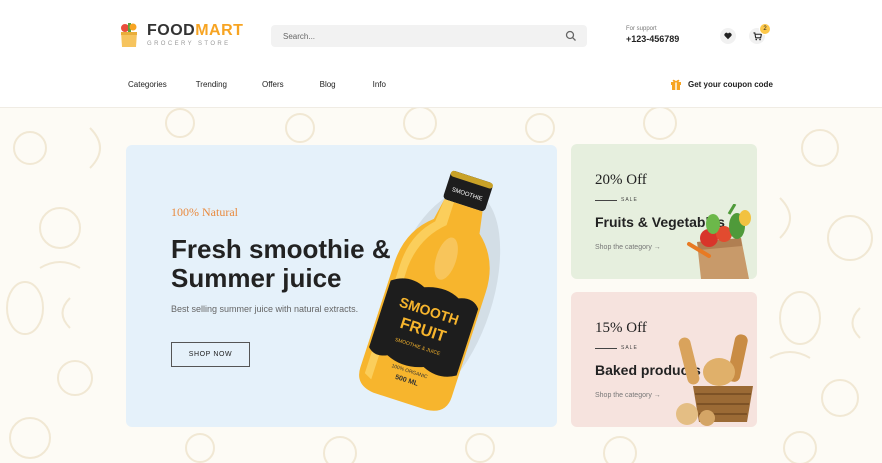 This screenshot has height=463, width=882. What do you see at coordinates (411, 36) in the screenshot?
I see `search-input` at bounding box center [411, 36].